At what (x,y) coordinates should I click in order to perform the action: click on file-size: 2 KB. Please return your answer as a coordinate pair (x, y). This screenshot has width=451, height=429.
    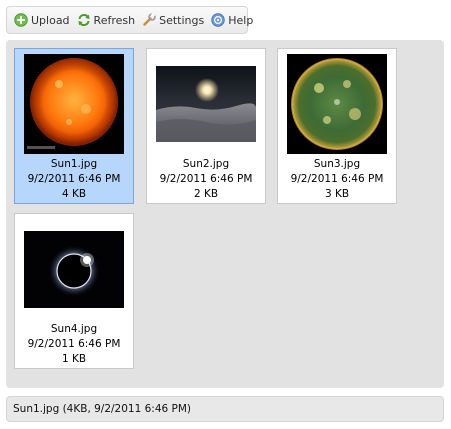
    Looking at the image, I should click on (206, 194).